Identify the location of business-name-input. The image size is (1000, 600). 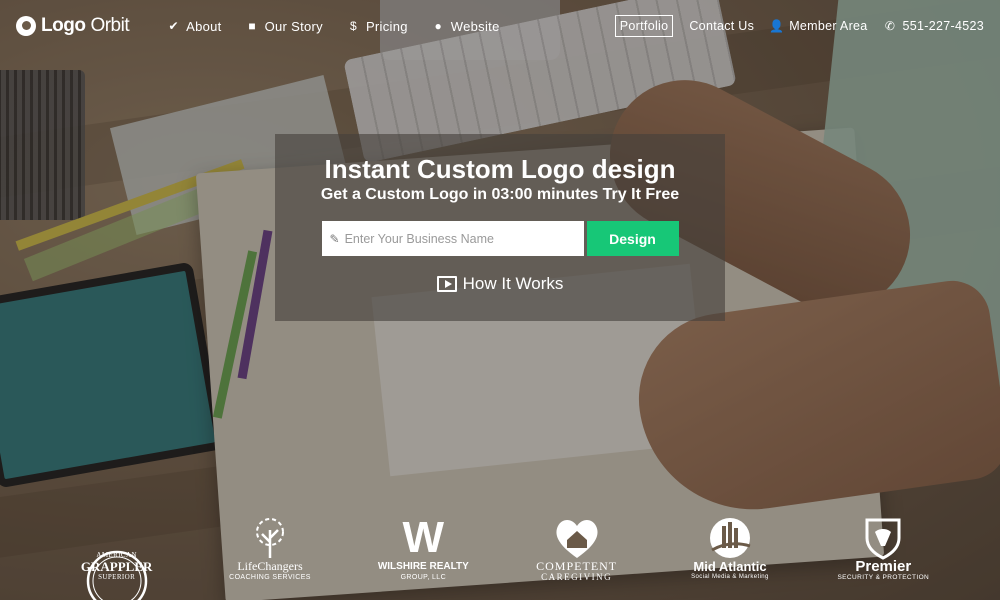
(459, 238).